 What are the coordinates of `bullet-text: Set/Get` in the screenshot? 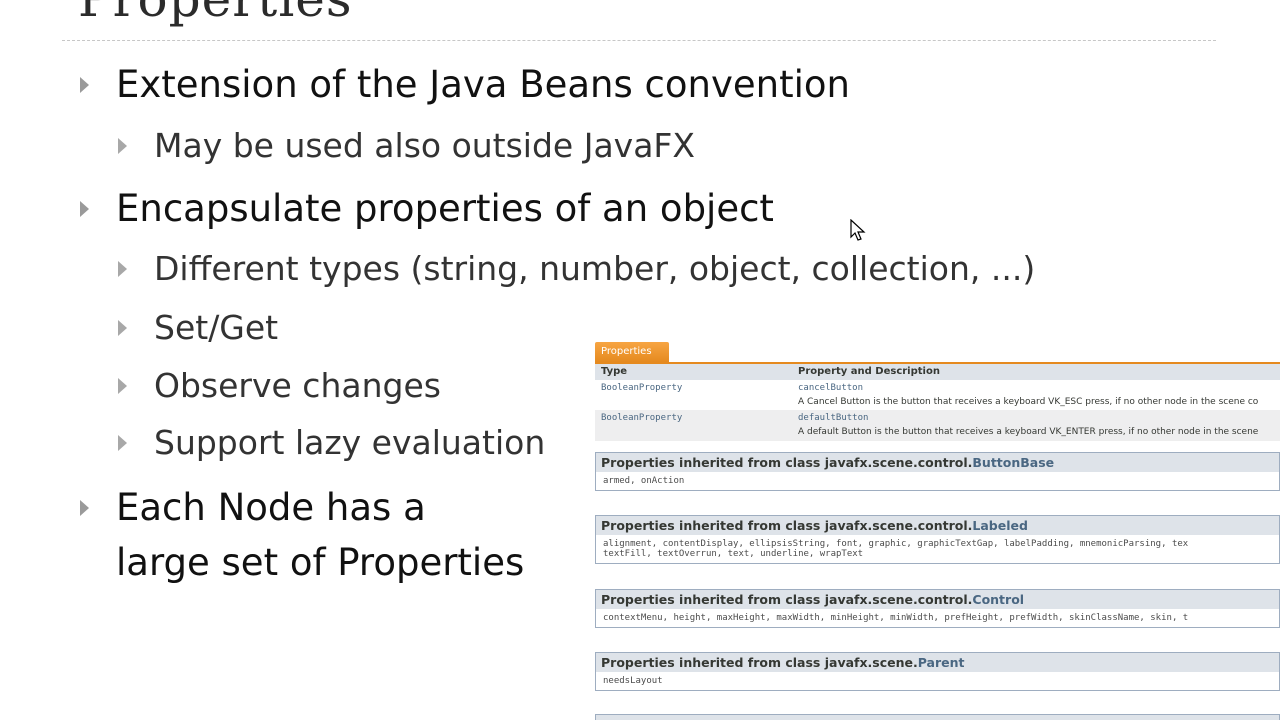 It's located at (216, 327).